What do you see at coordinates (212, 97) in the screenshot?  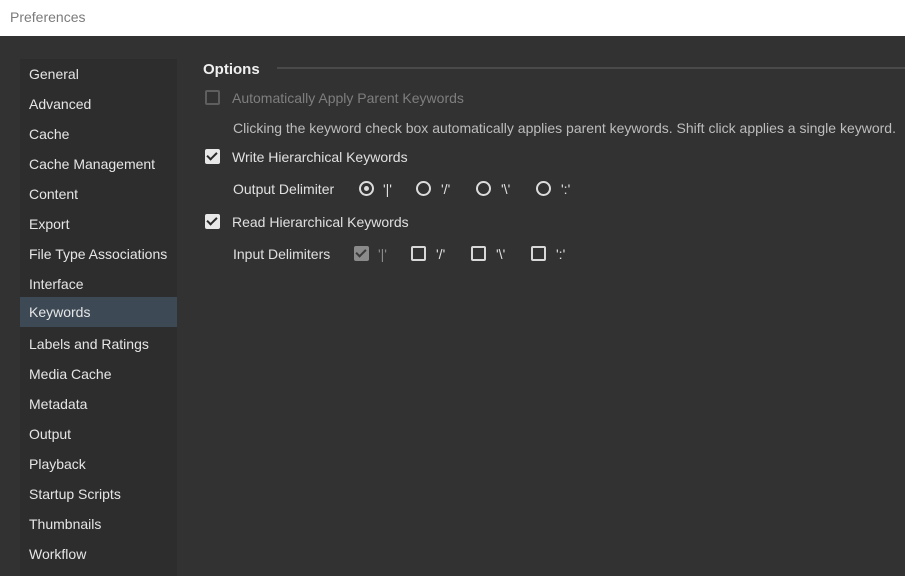 I see `auto-apply-parent-checkbox` at bounding box center [212, 97].